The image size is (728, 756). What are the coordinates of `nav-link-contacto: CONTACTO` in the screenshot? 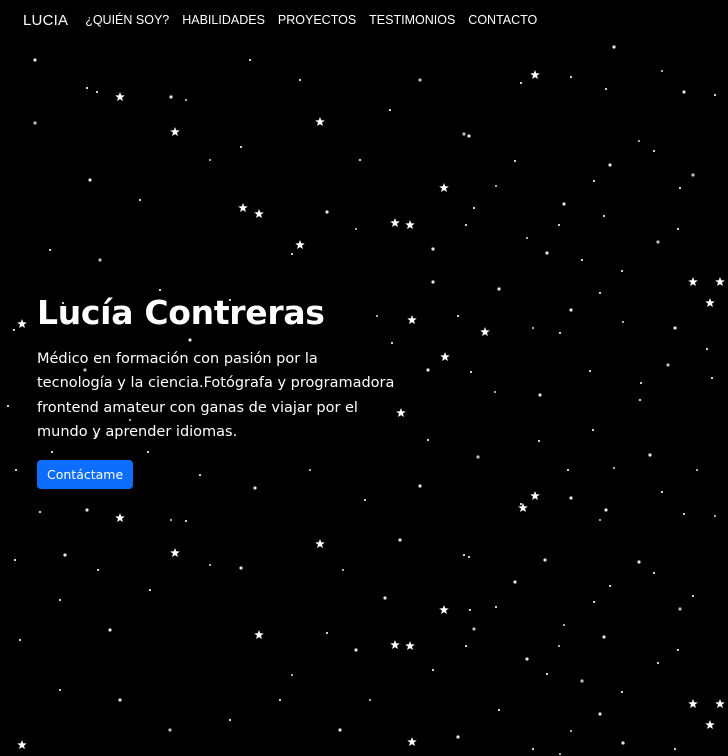 It's located at (502, 20).